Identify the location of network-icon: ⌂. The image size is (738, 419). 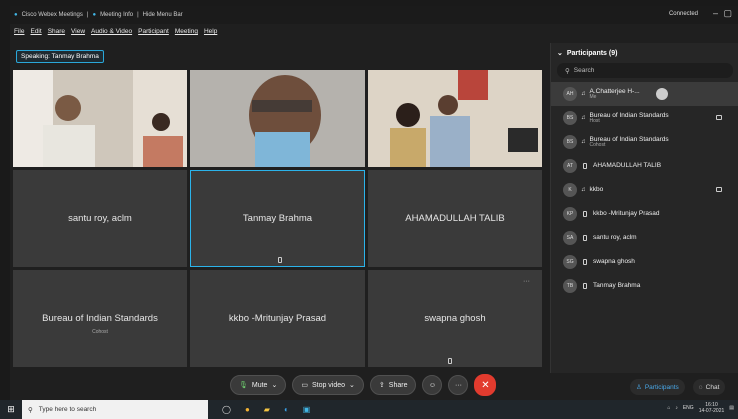
(668, 408).